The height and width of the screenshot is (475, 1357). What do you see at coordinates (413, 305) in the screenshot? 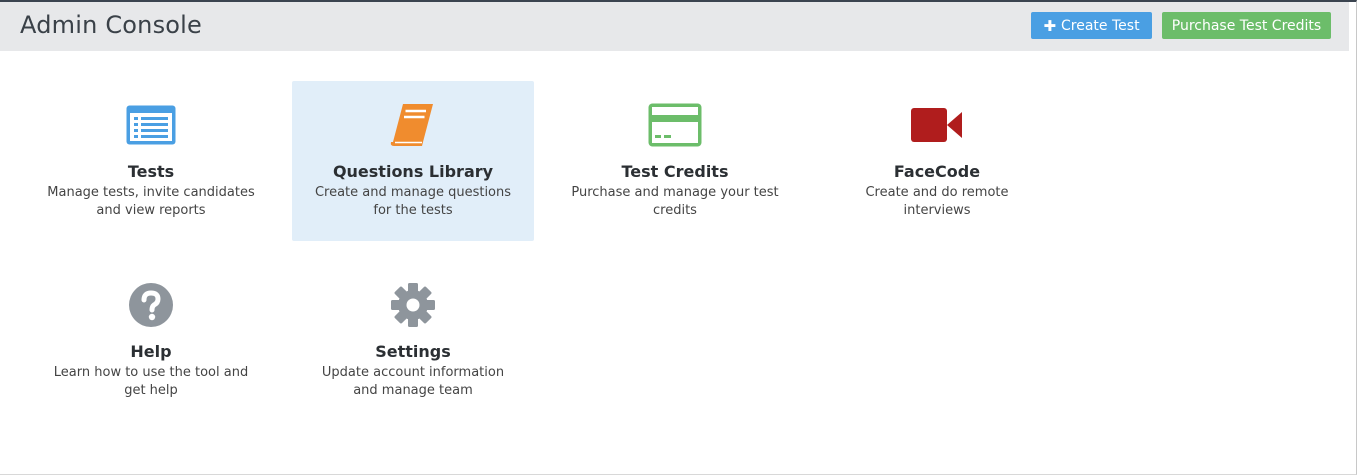
I see `gear-icon` at bounding box center [413, 305].